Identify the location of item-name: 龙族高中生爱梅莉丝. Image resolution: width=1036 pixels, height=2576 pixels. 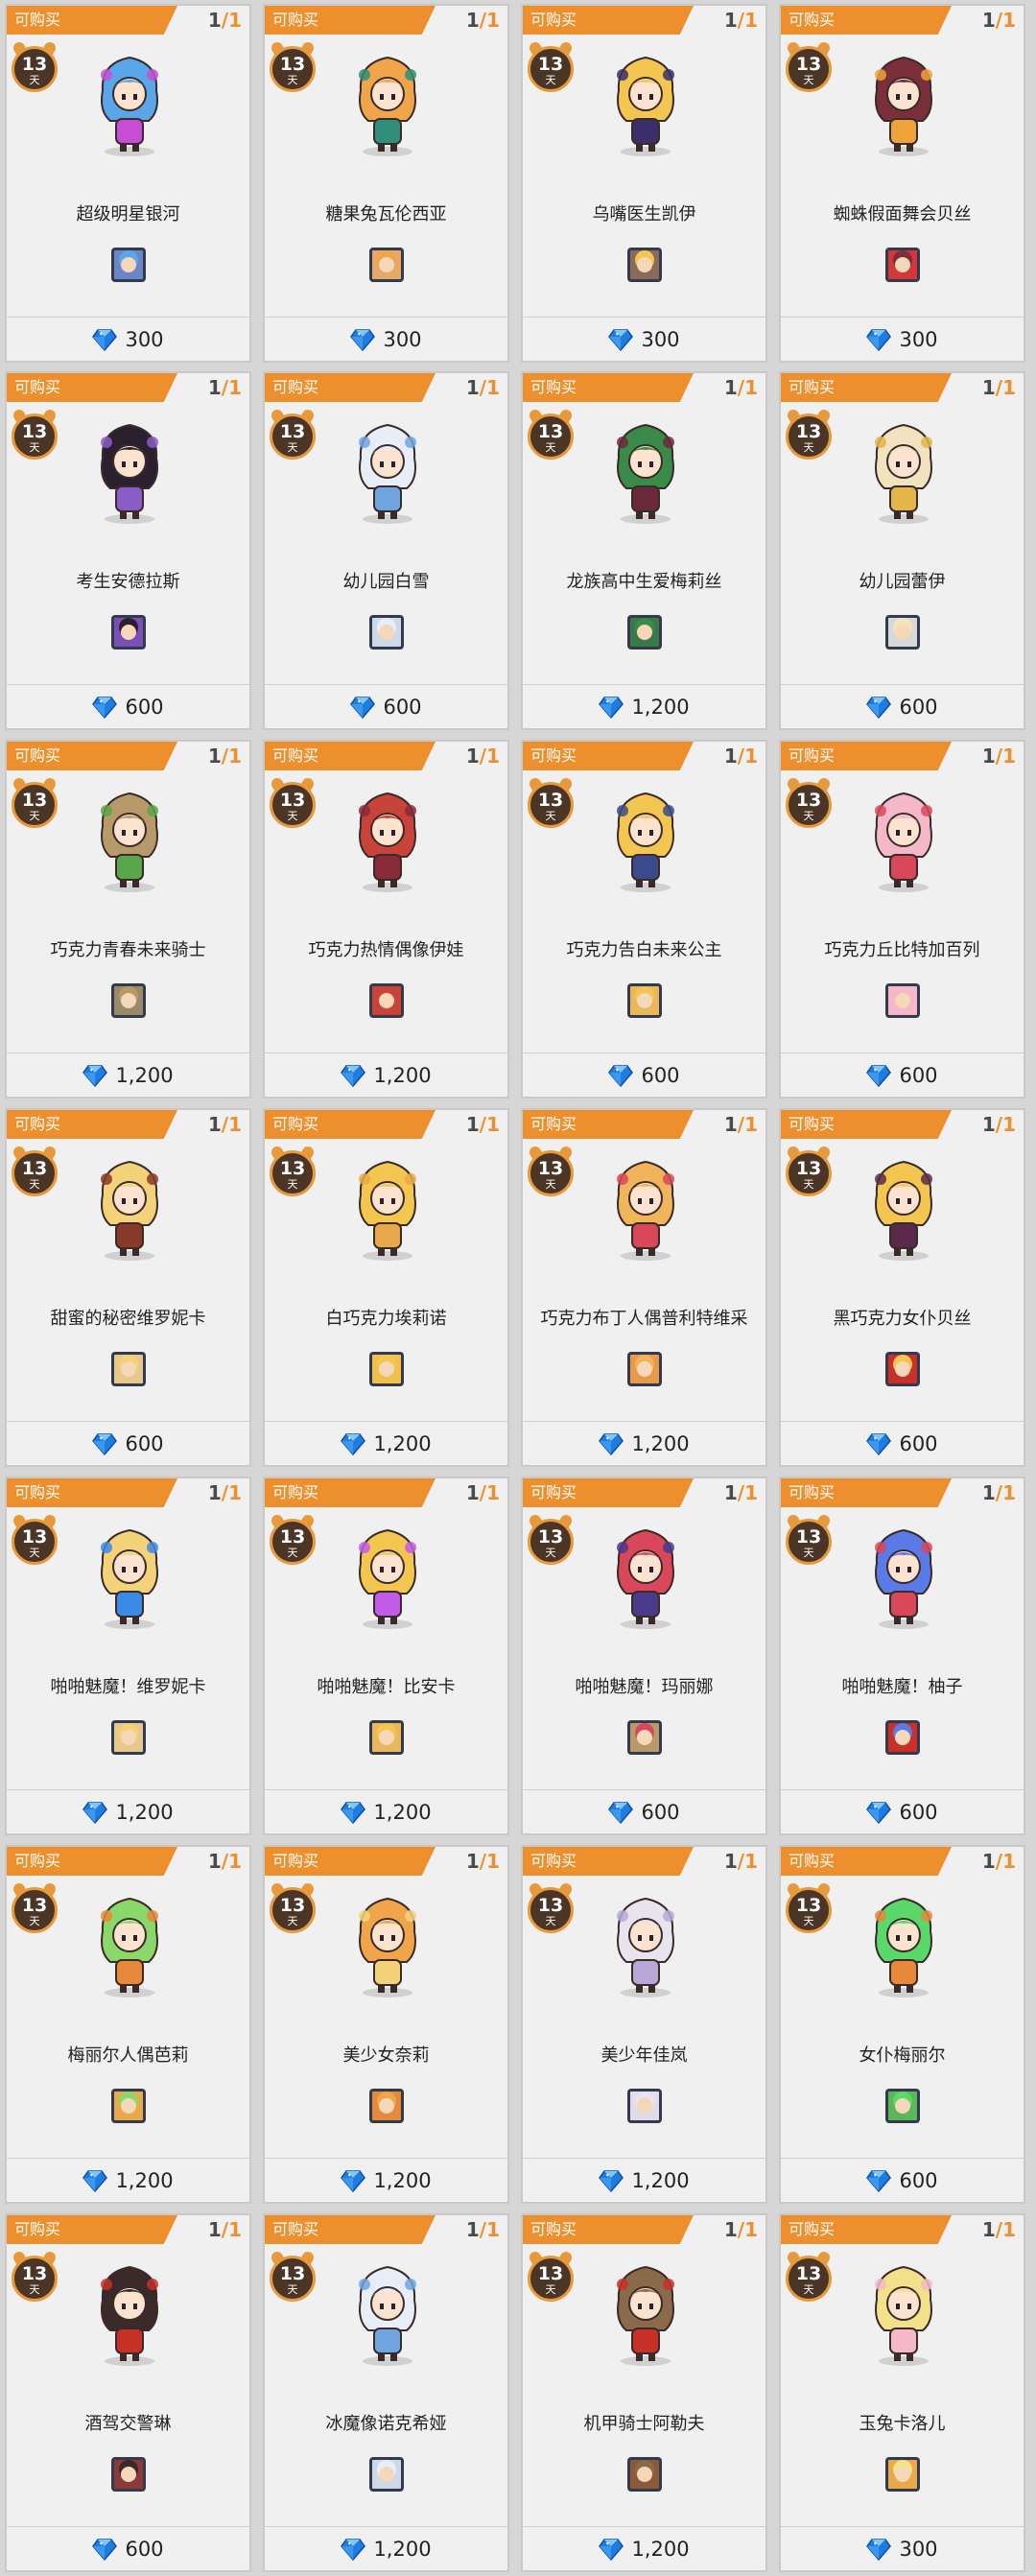
(644, 582).